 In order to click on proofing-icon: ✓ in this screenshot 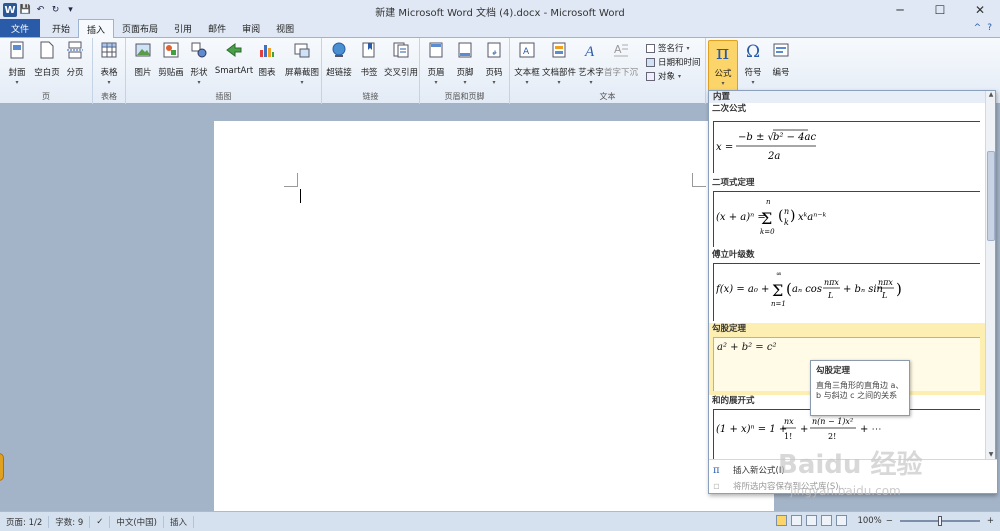, I will do `click(100, 521)`.